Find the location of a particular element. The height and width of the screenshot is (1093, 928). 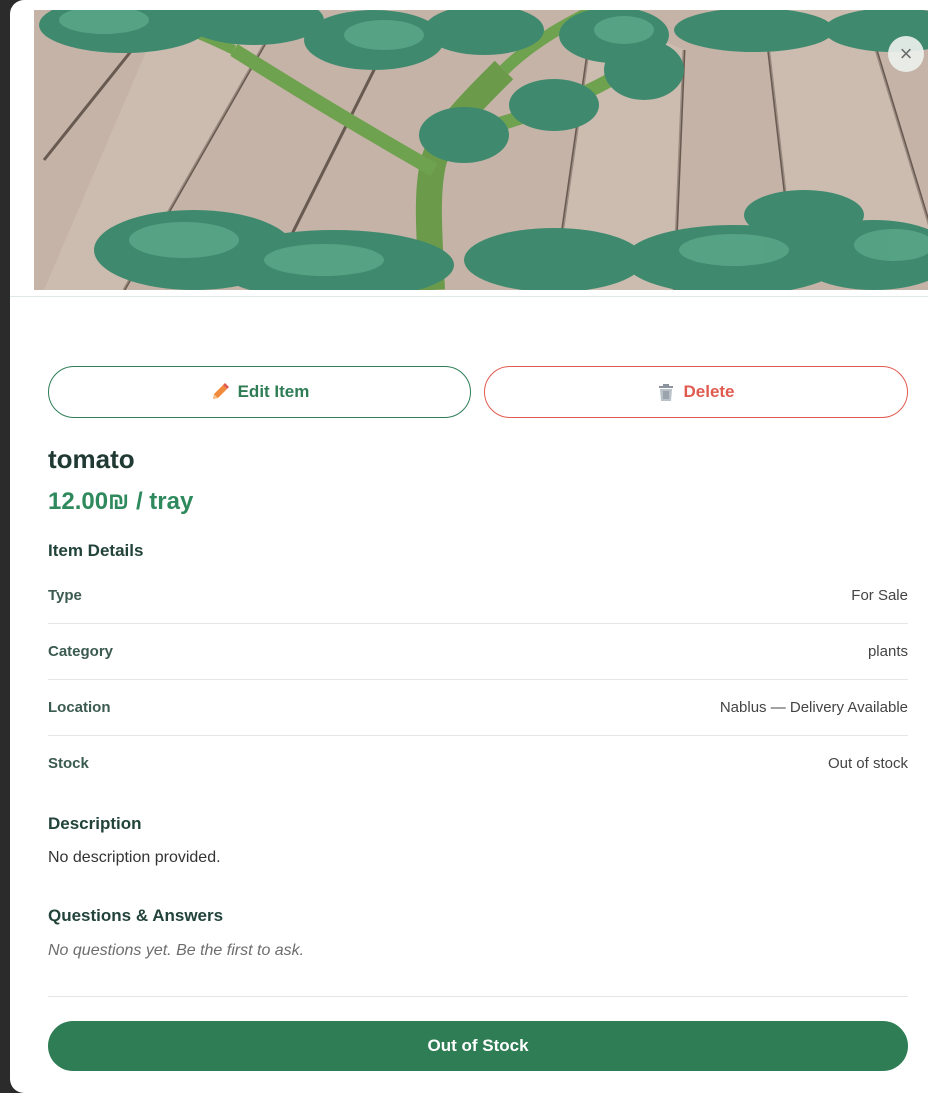

item-details-heading: Item Details is located at coordinates (96, 550).